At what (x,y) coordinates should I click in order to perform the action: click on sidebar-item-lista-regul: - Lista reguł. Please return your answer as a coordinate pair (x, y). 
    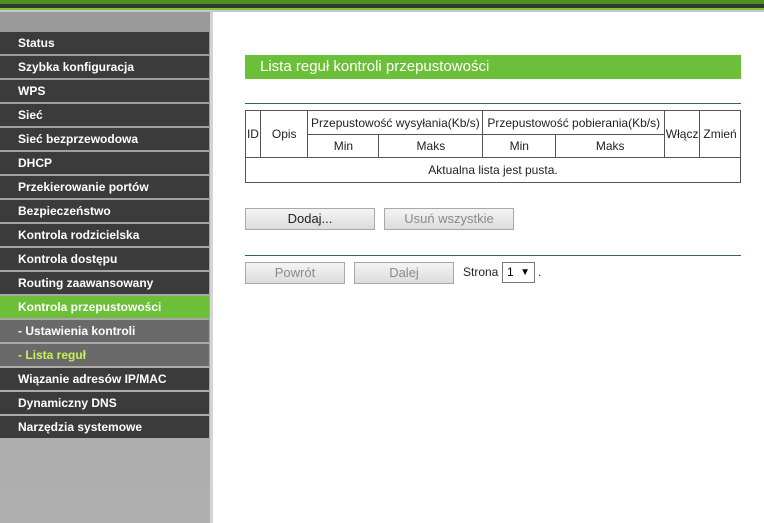
    Looking at the image, I should click on (104, 355).